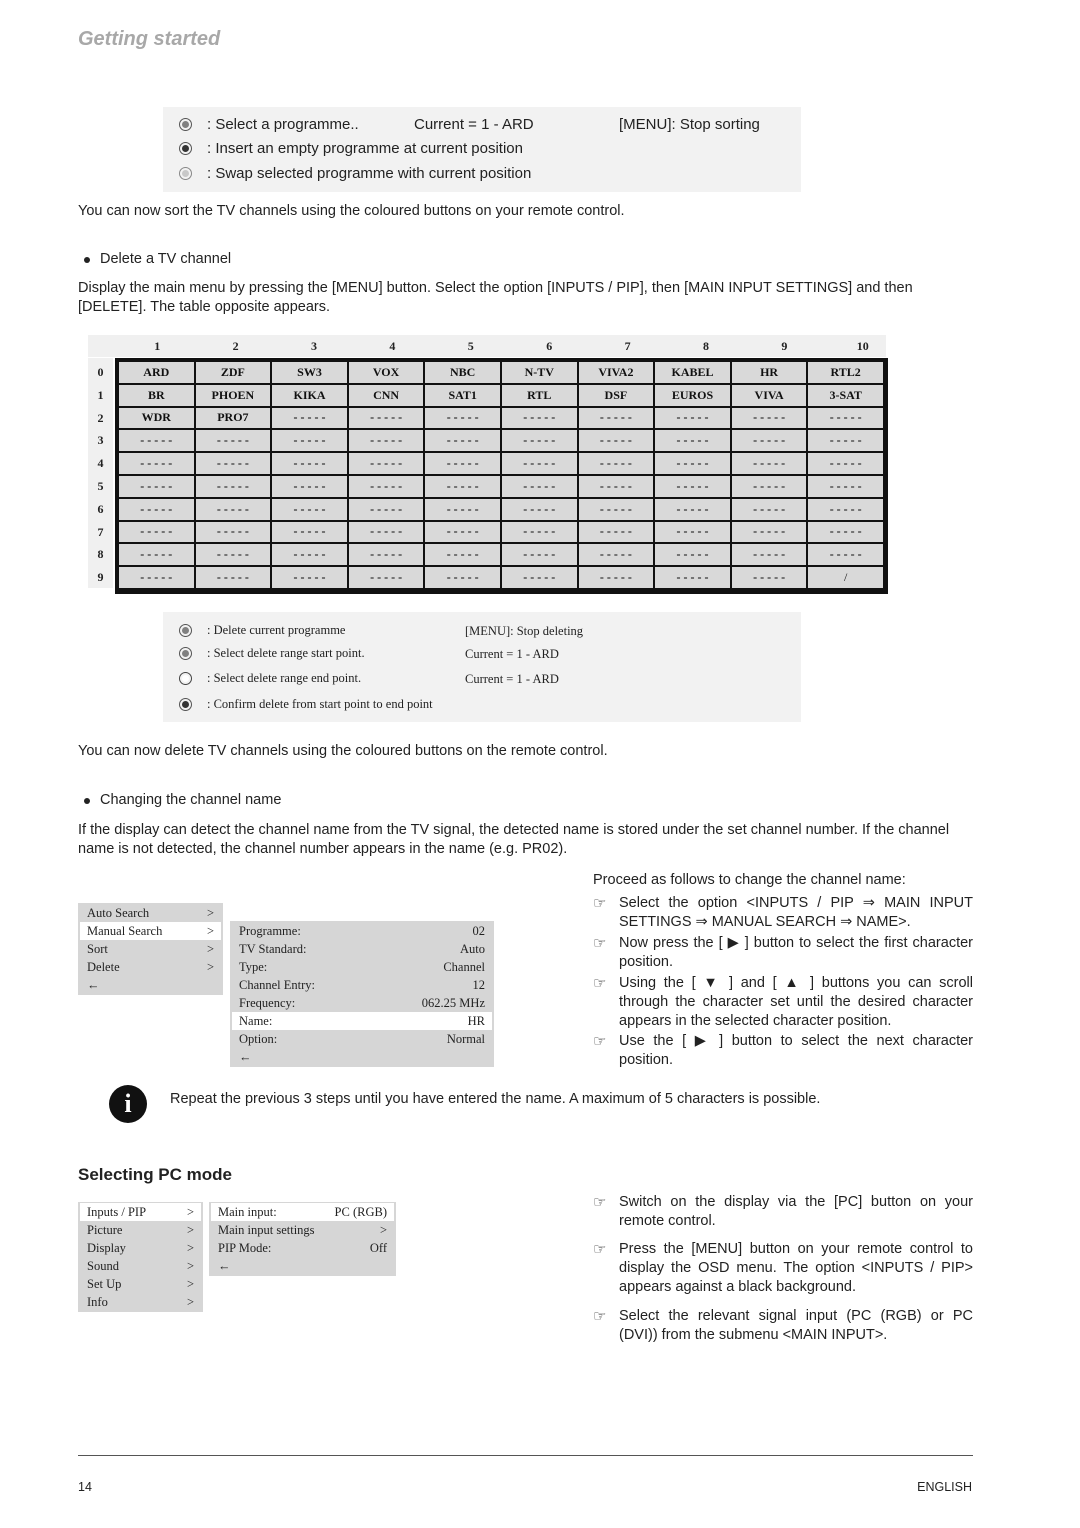 The image size is (1080, 1528). What do you see at coordinates (362, 1039) in the screenshot?
I see `manual-menu-item: Option: Normal` at bounding box center [362, 1039].